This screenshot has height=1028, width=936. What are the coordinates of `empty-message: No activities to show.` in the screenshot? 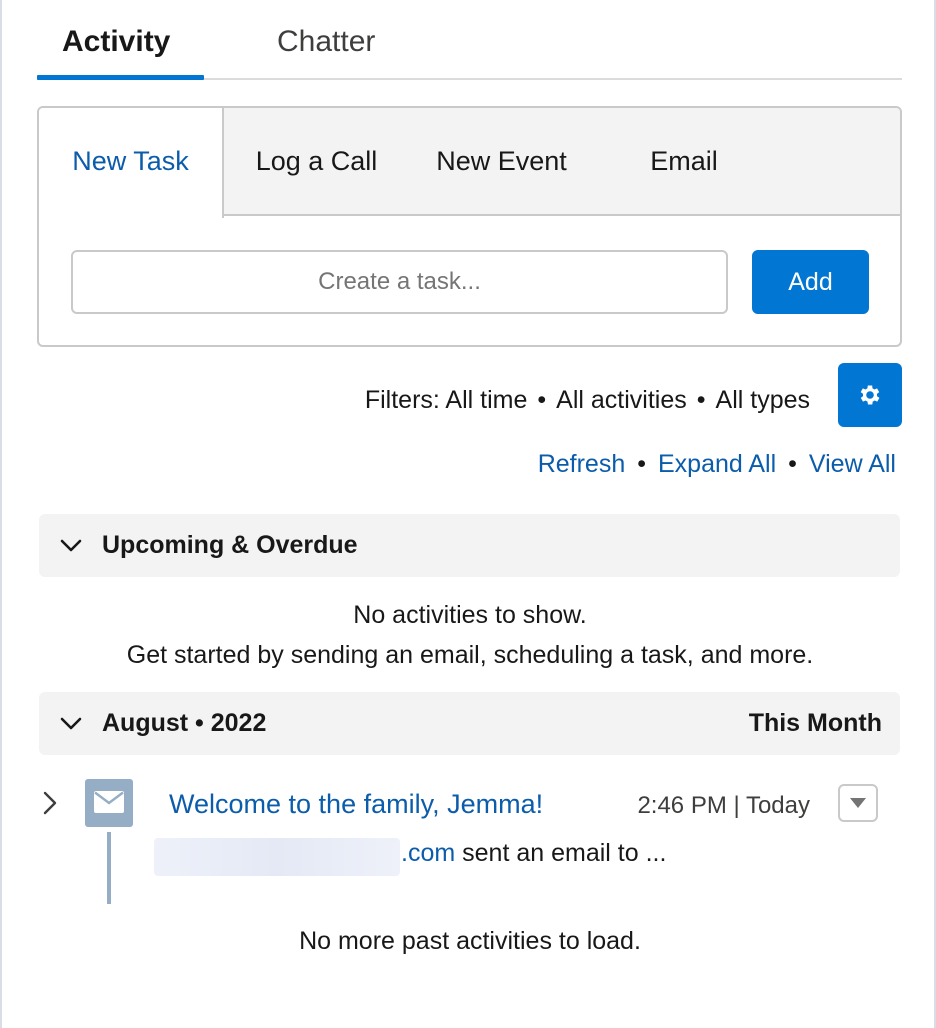 It's located at (470, 615).